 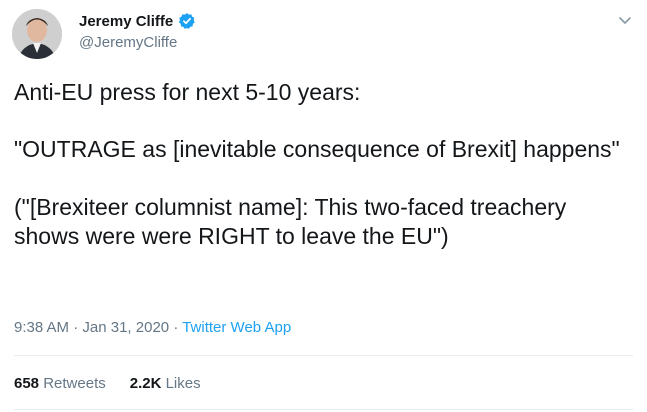 I want to click on author-row: Jeremy Cliffe, so click(x=137, y=21).